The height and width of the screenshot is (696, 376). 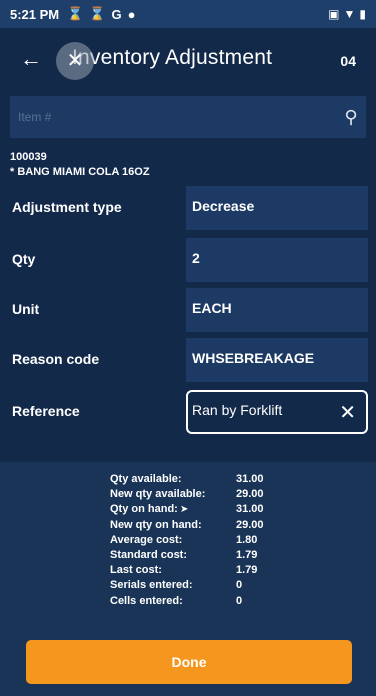 I want to click on summary-row: New qty available: 29.00, so click(x=203, y=494).